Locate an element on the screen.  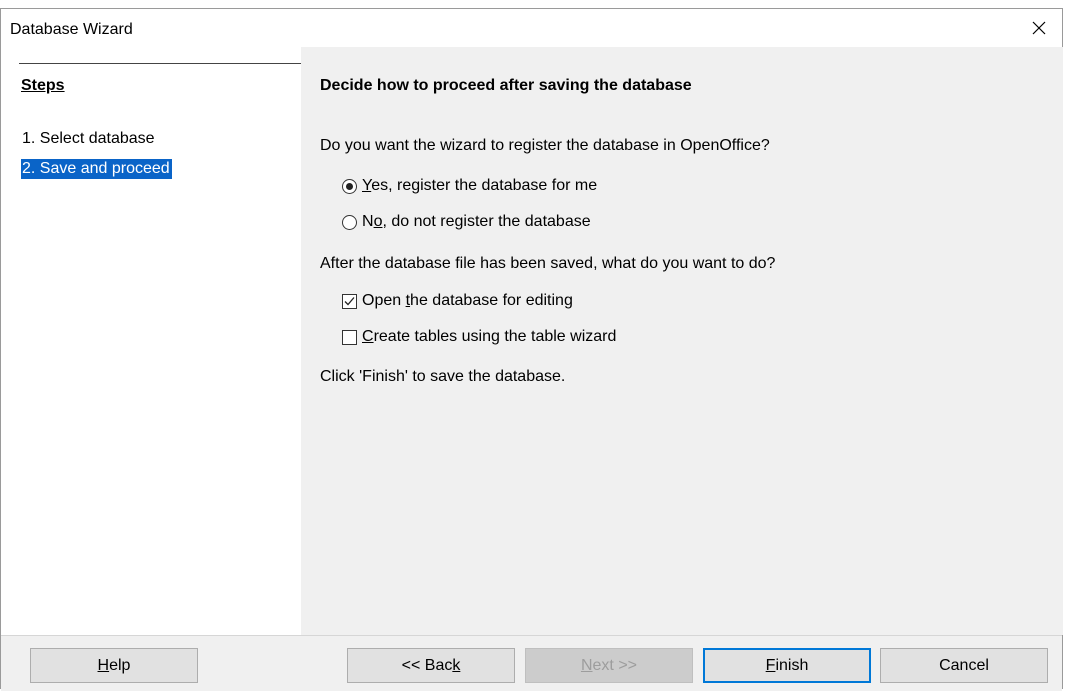
radio-unchecked-icon is located at coordinates (349, 222).